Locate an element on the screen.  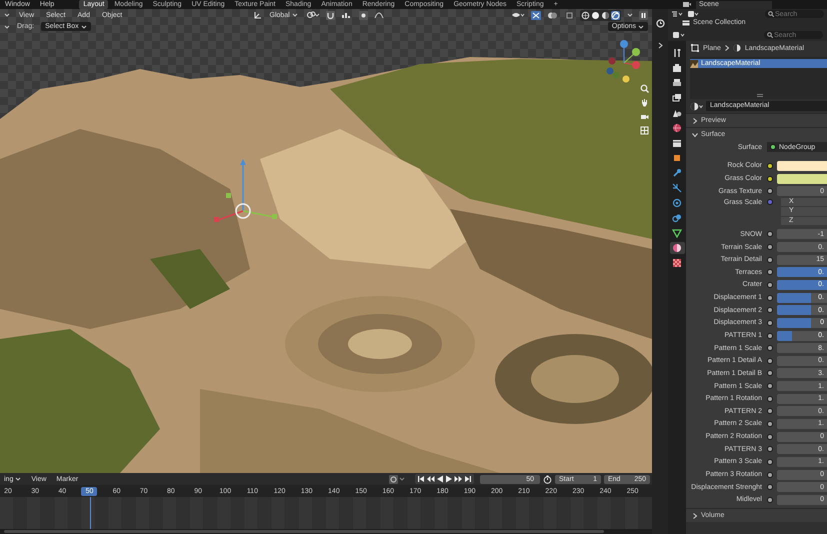
mesh-object-icon is located at coordinates (695, 48).